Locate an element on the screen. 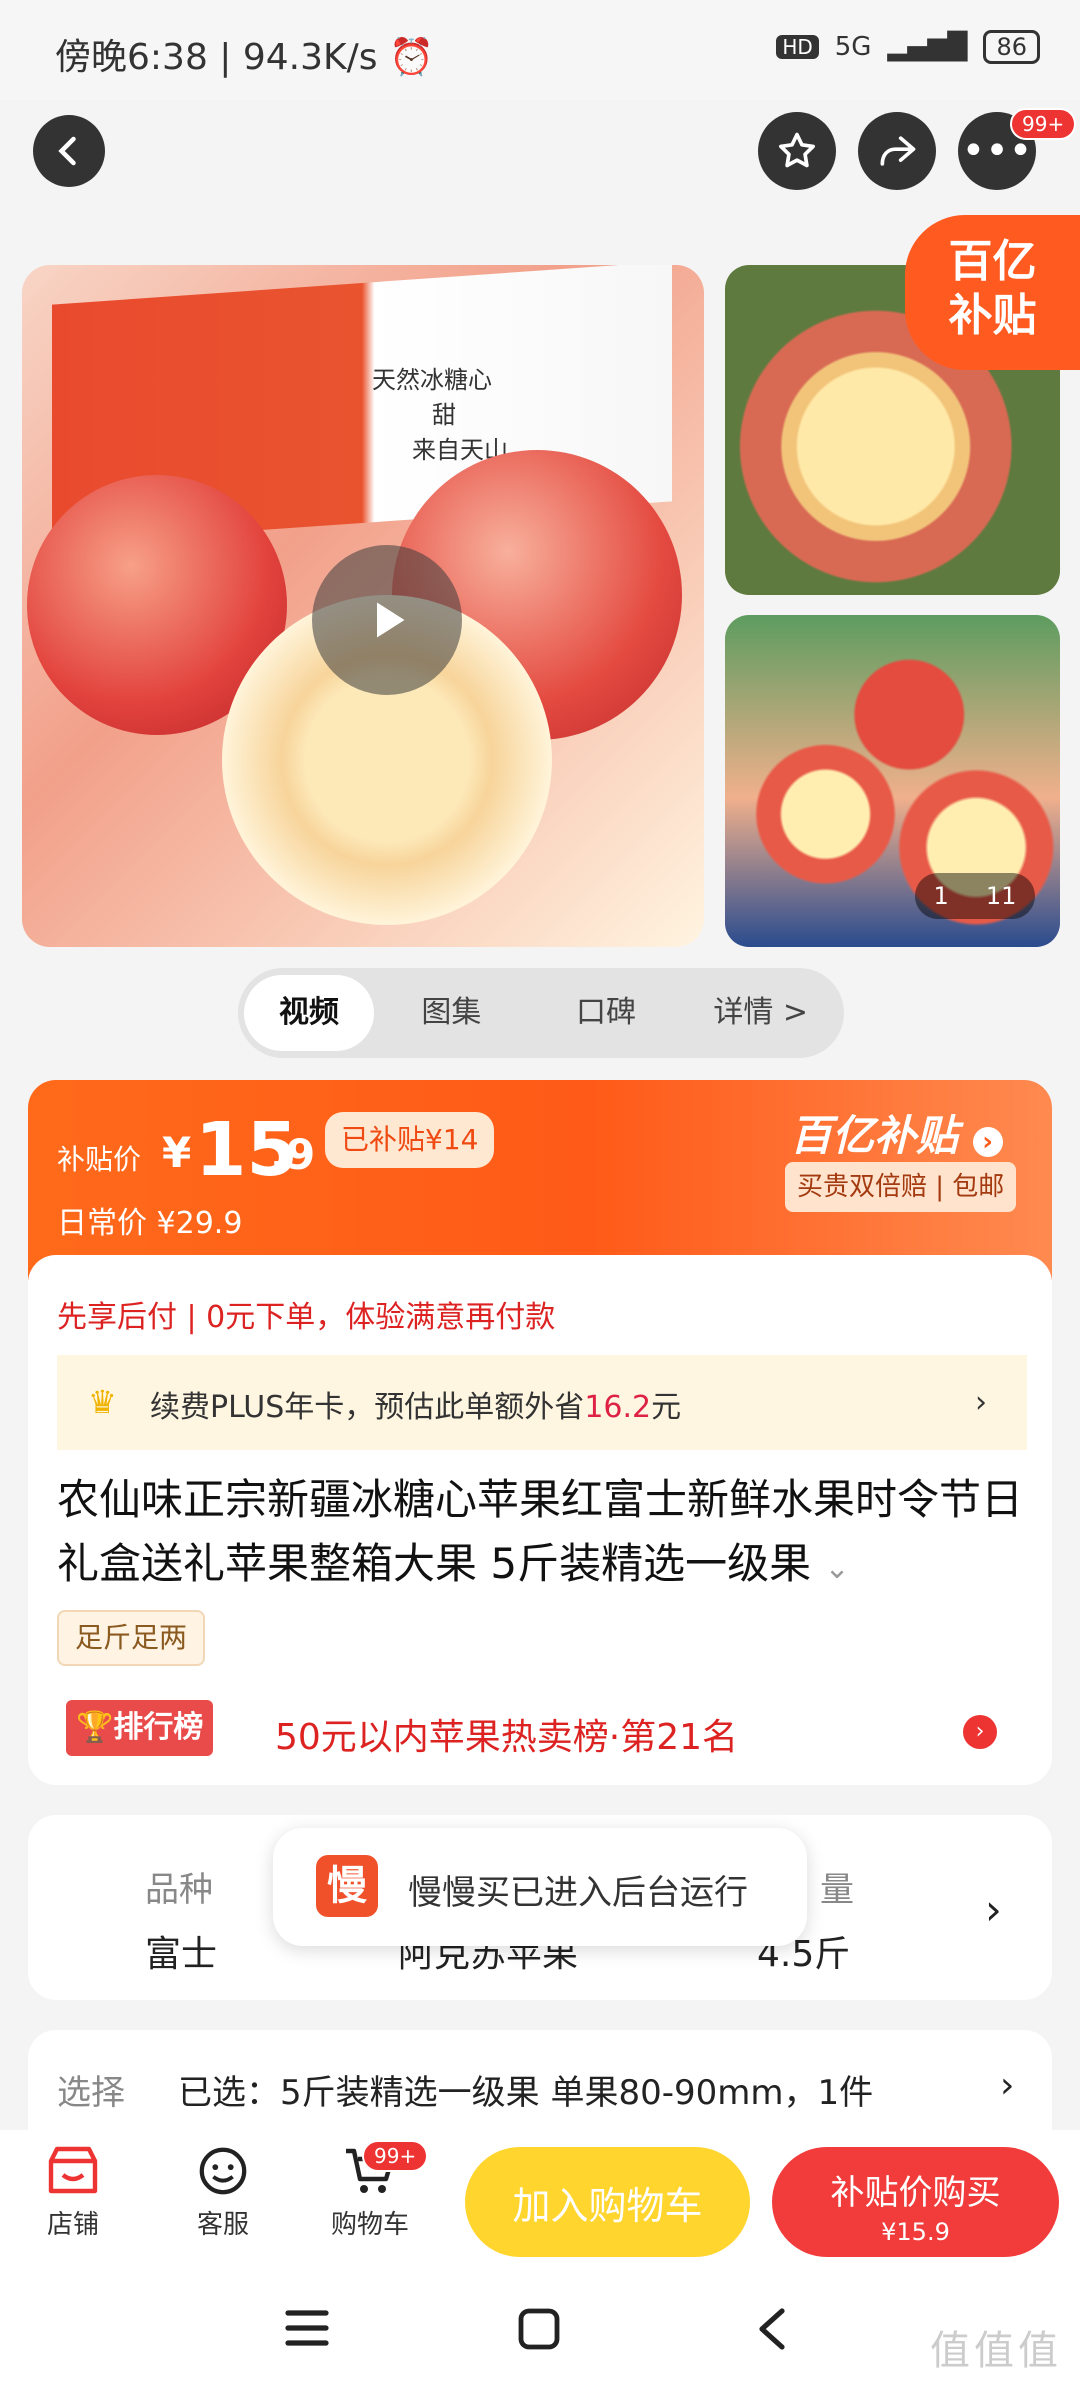 Image resolution: width=1080 pixels, height=2400 pixels. share-button is located at coordinates (897, 151).